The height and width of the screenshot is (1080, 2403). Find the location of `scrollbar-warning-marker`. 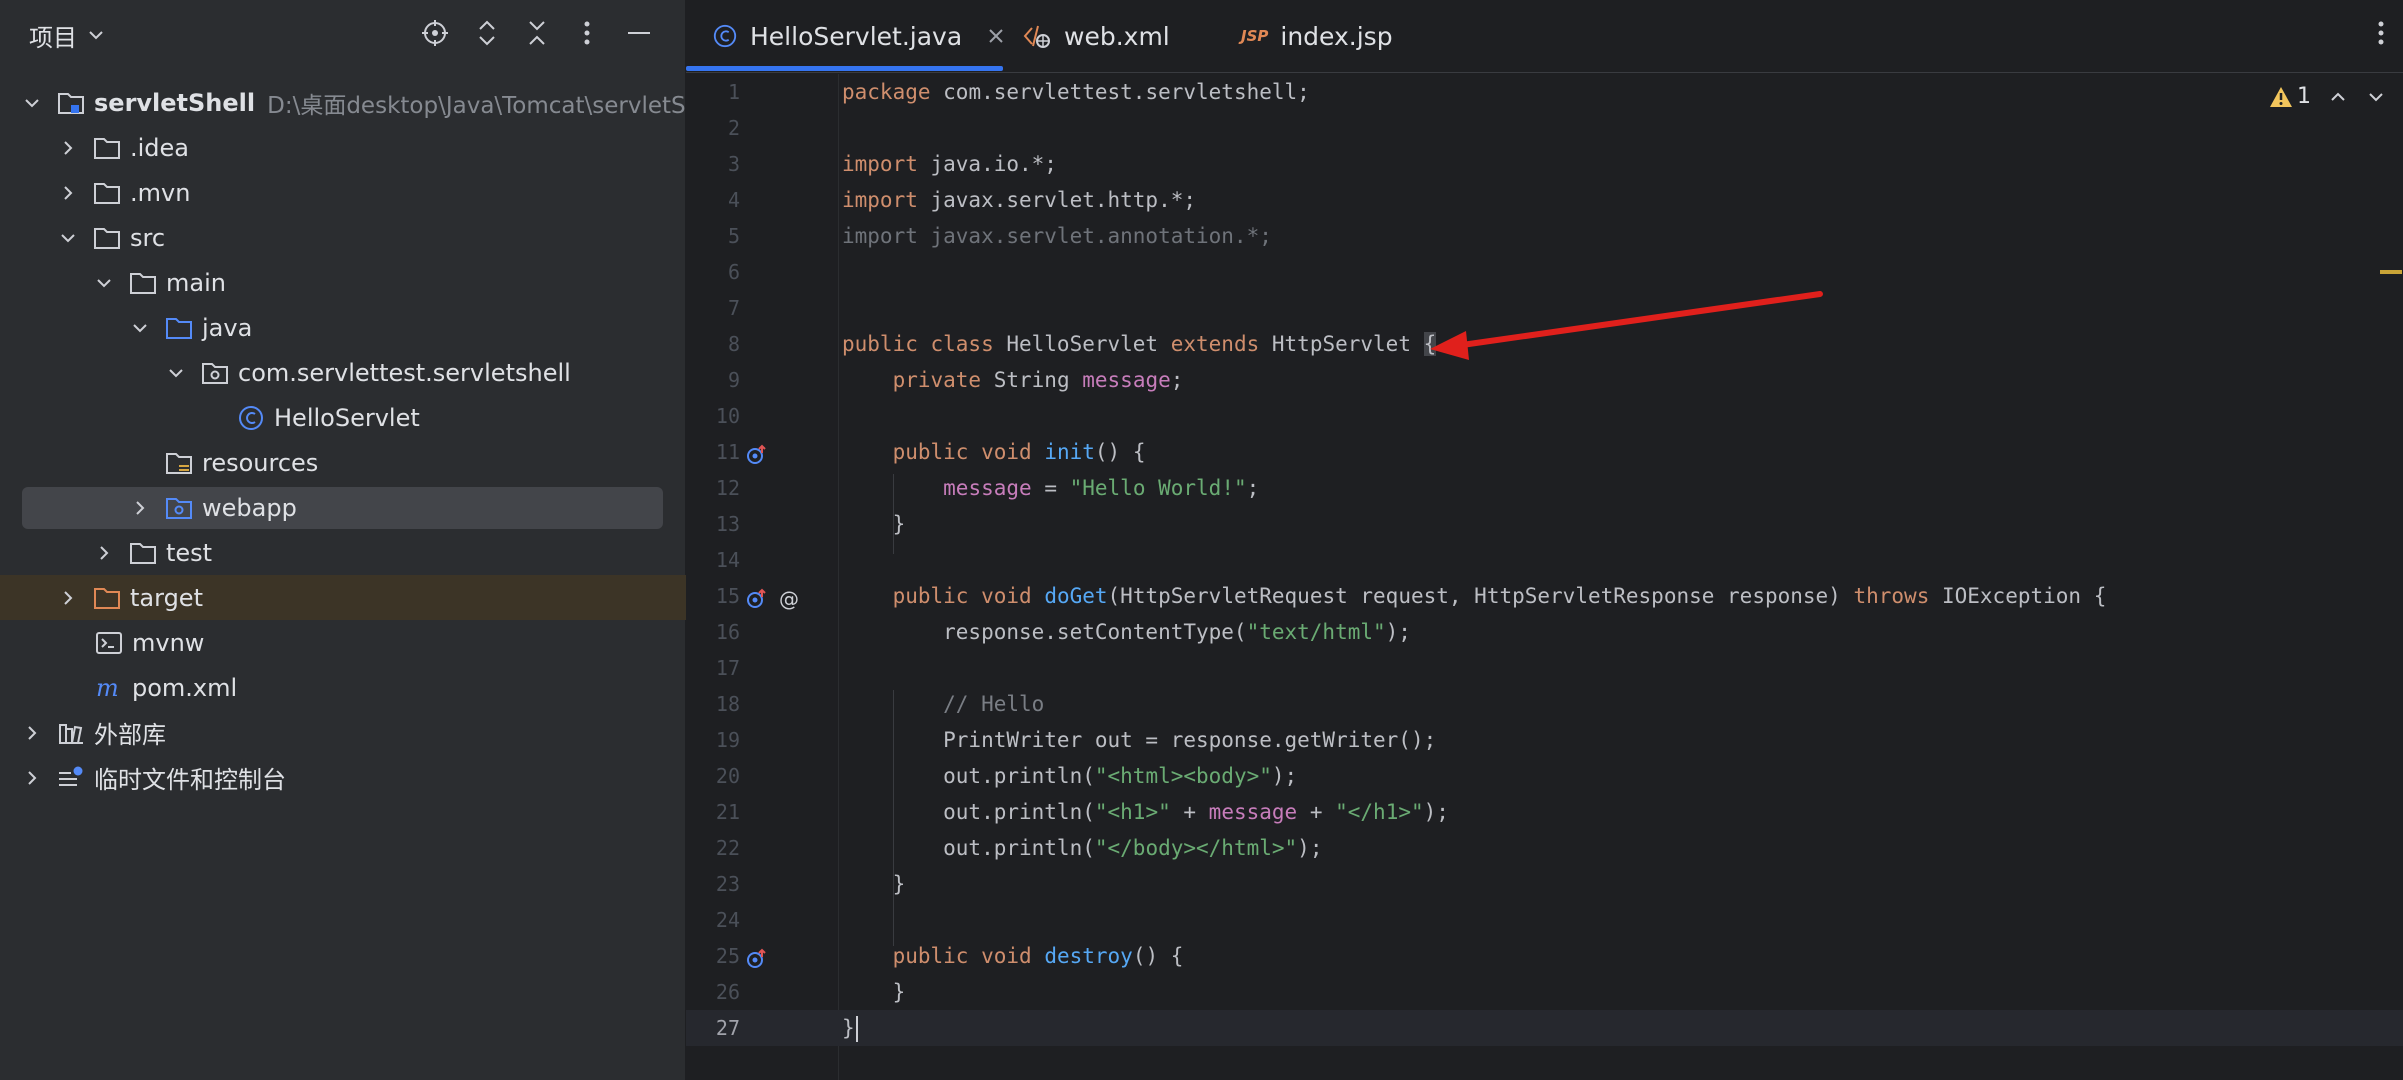

scrollbar-warning-marker is located at coordinates (2391, 272).